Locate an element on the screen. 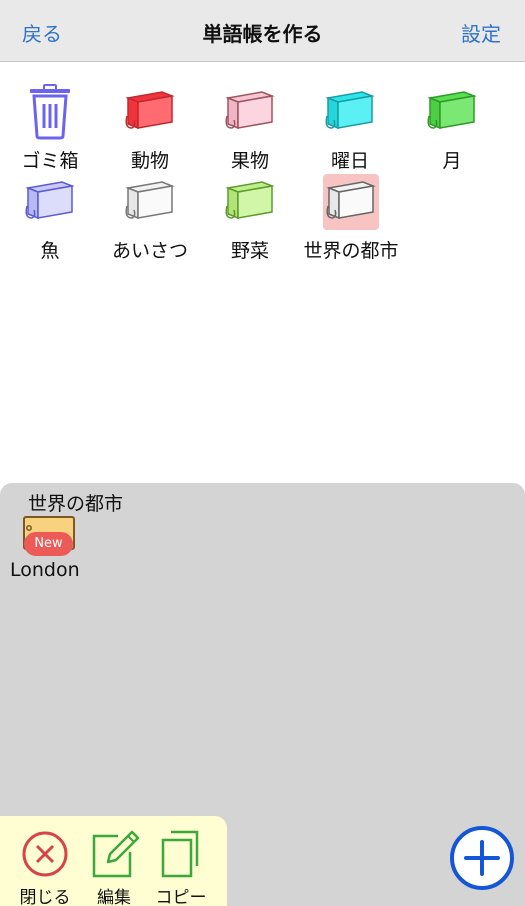  navigation-bar: 戻る 単語帳を作る 設定 is located at coordinates (262, 31).